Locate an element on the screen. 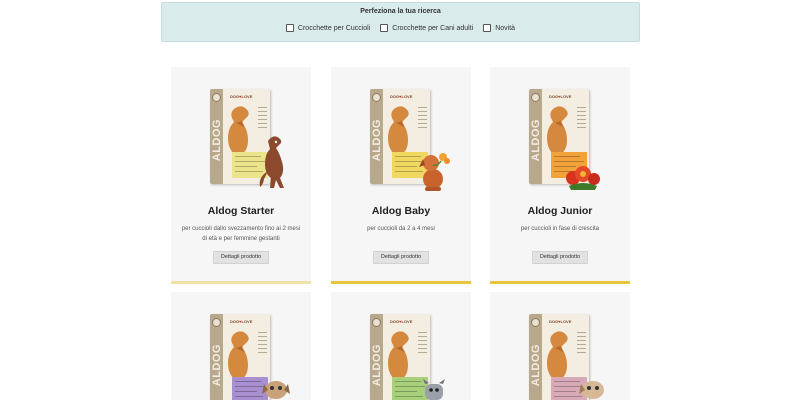  filter-option-novita: Novità is located at coordinates (499, 28).